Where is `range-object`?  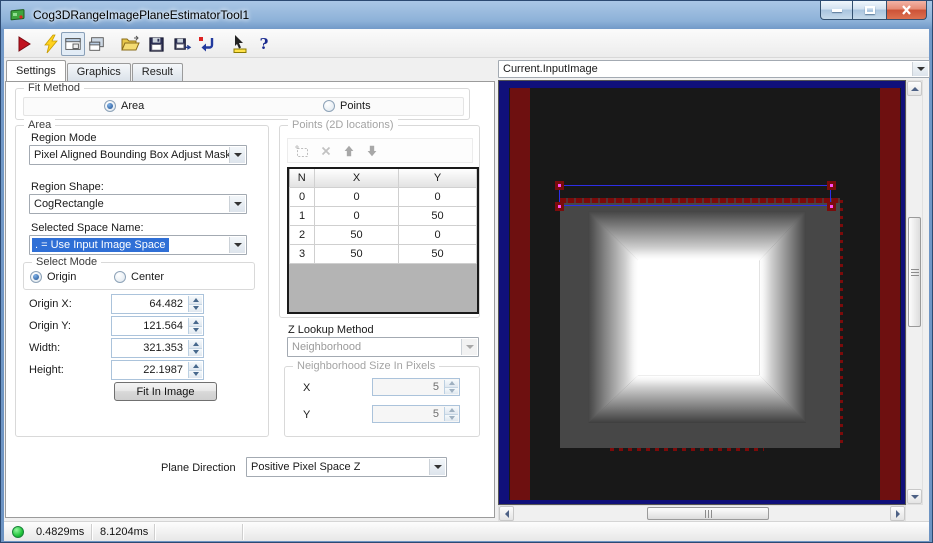
range-object is located at coordinates (701, 324).